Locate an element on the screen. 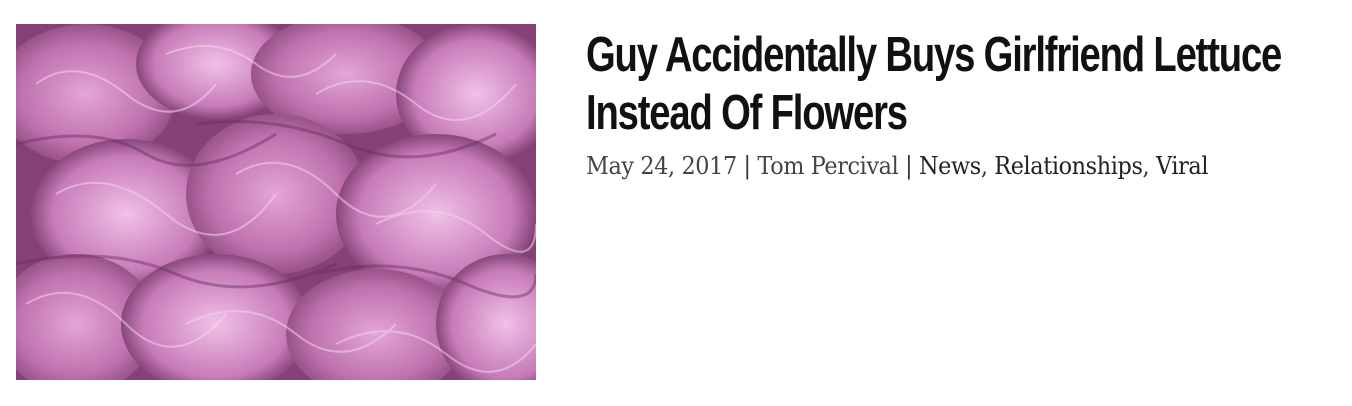  category-link-news: News is located at coordinates (950, 166).